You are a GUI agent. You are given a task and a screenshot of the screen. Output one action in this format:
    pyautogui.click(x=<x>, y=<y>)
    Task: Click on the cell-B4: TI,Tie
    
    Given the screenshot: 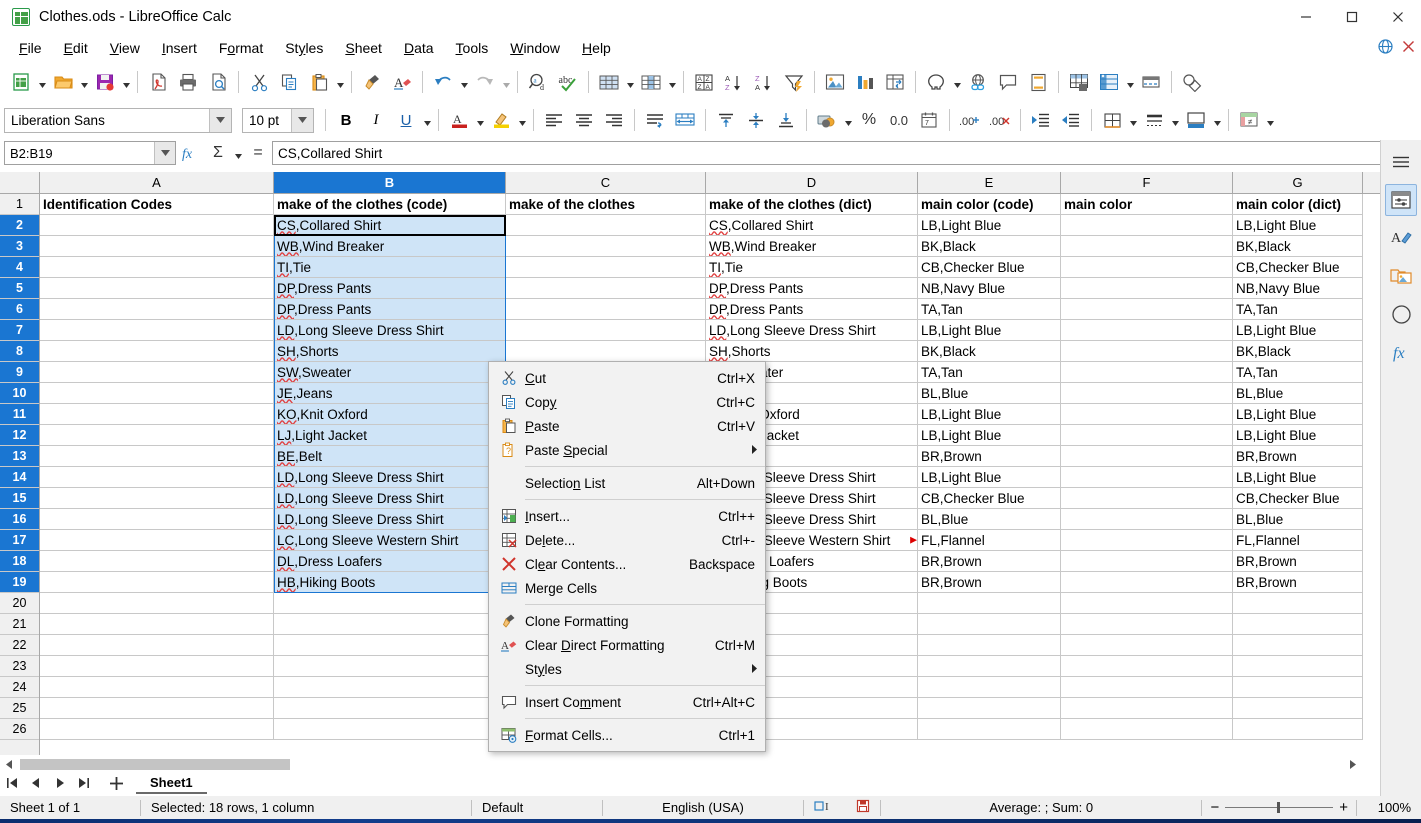 What is the action you would take?
    pyautogui.click(x=390, y=267)
    